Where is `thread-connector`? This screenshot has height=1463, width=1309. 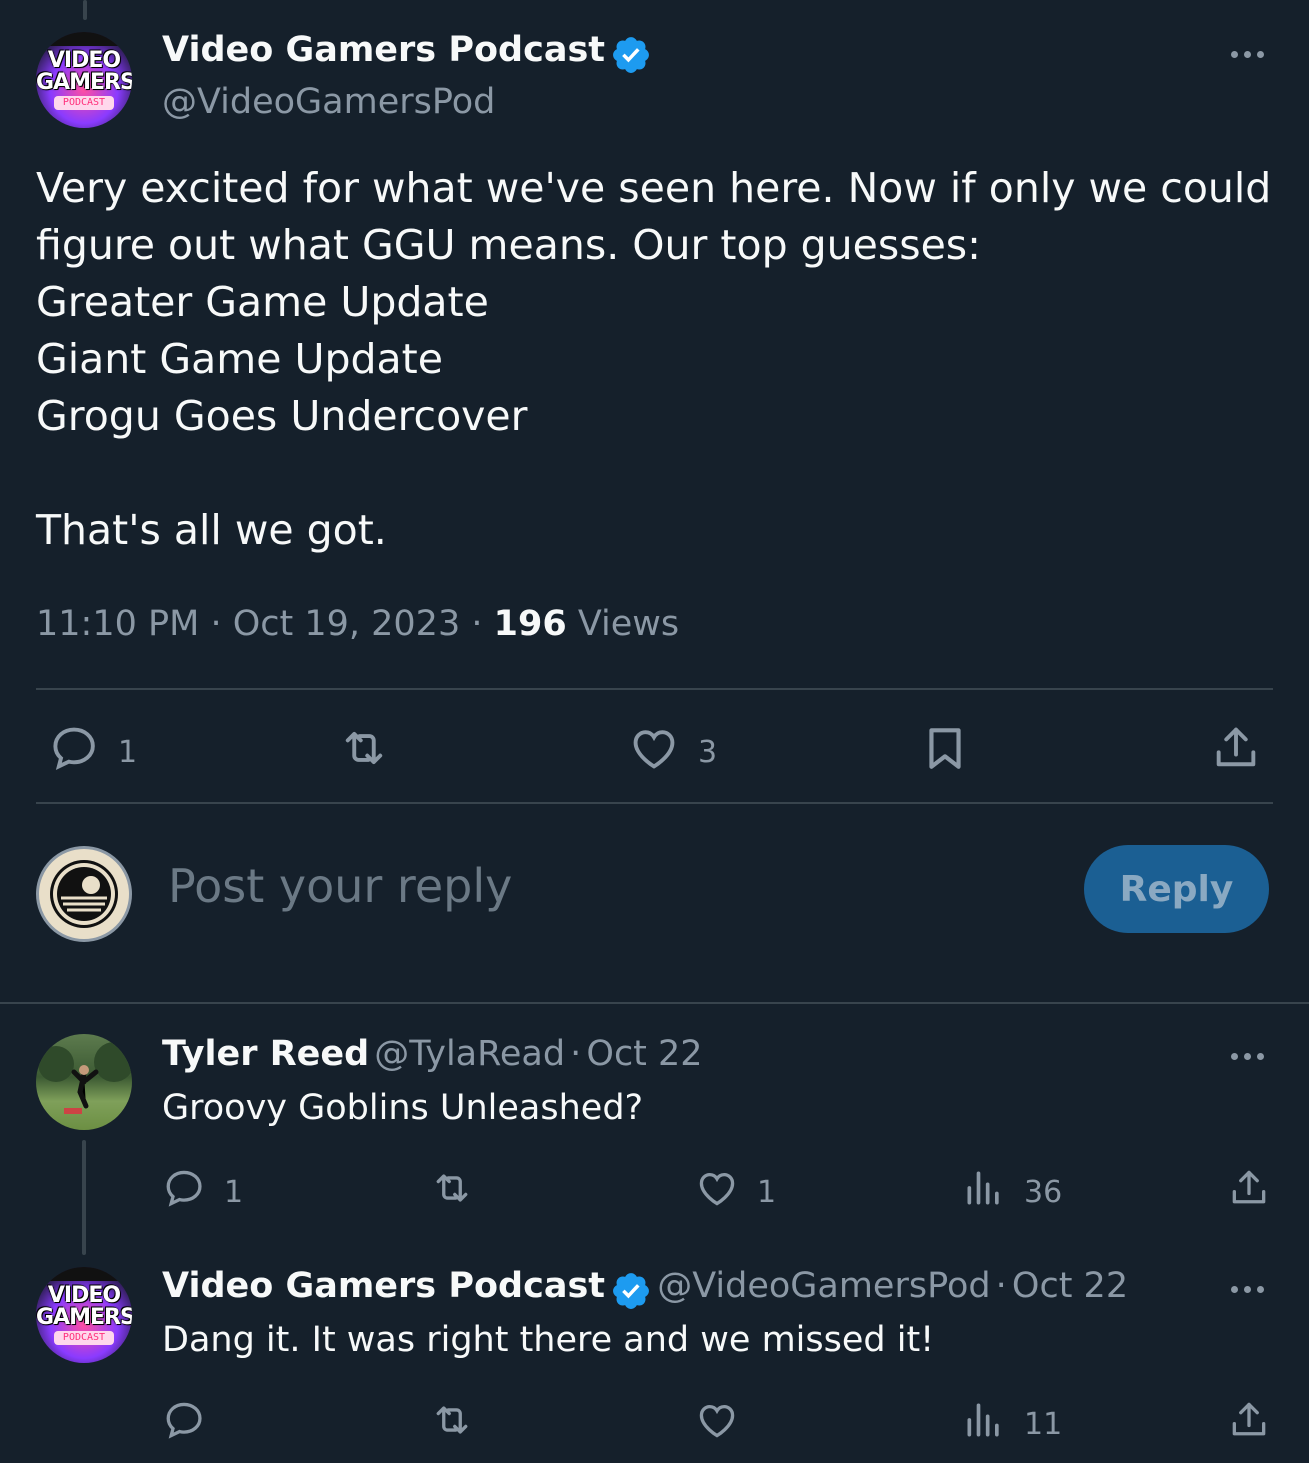 thread-connector is located at coordinates (84, 1197).